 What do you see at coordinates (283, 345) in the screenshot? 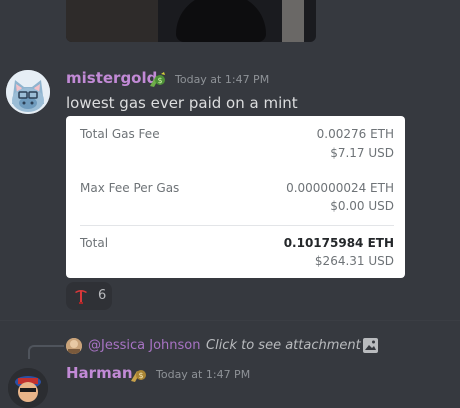
I see `reply-attachment-text: Click to see attachment` at bounding box center [283, 345].